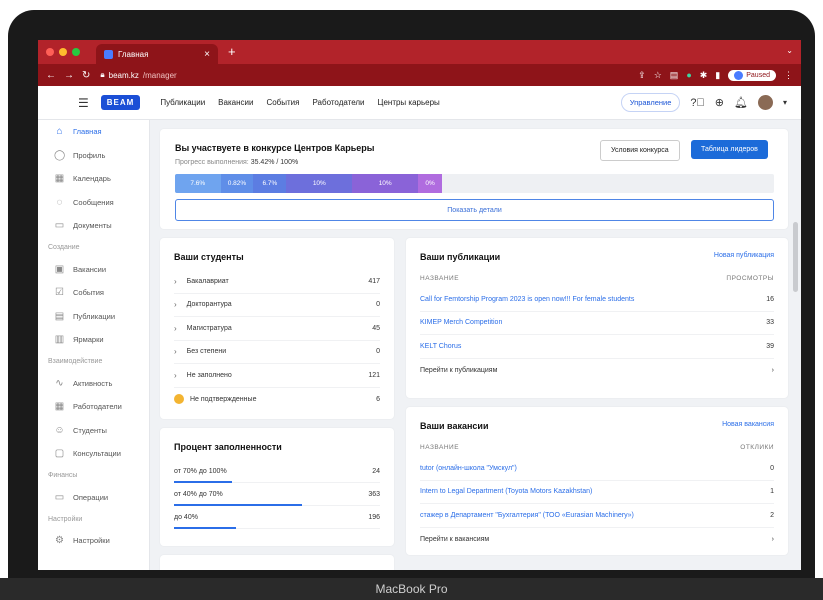  What do you see at coordinates (440, 346) in the screenshot?
I see `publication-link: KELT Chorus` at bounding box center [440, 346].